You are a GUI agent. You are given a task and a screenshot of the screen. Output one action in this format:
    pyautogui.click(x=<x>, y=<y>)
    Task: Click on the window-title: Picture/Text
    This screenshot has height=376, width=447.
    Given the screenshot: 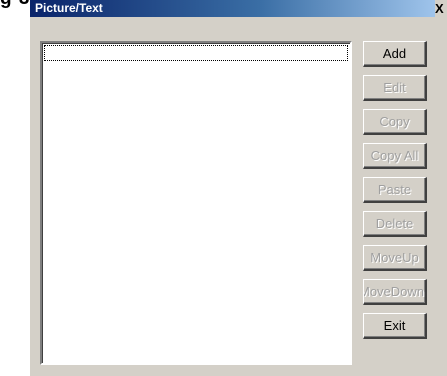 What is the action you would take?
    pyautogui.click(x=69, y=8)
    